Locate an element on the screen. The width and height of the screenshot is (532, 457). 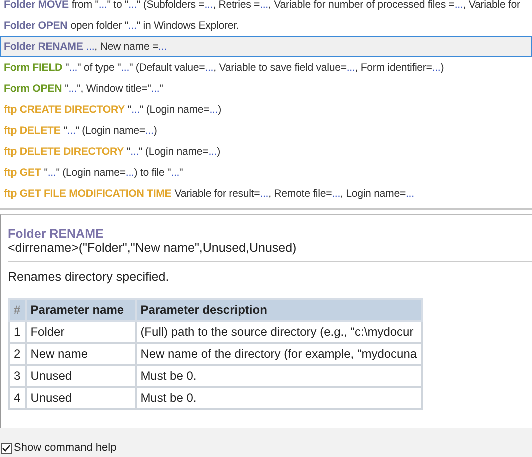
command-item: ftp DELETE DIRECTORY "..." (Login name=...) is located at coordinates (266, 151).